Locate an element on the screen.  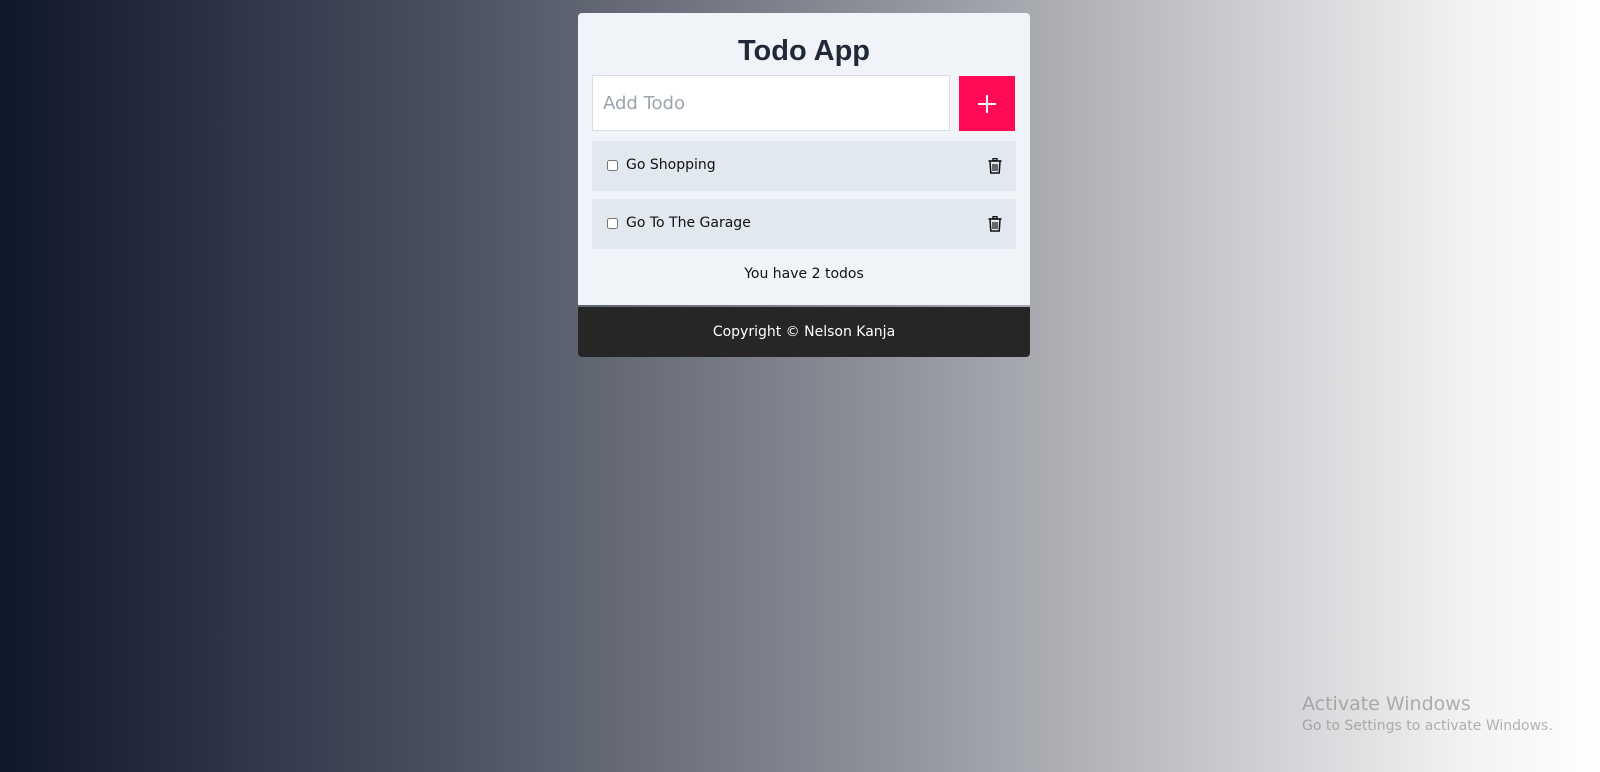
footer: Copyright © Nelson Kanja is located at coordinates (804, 332).